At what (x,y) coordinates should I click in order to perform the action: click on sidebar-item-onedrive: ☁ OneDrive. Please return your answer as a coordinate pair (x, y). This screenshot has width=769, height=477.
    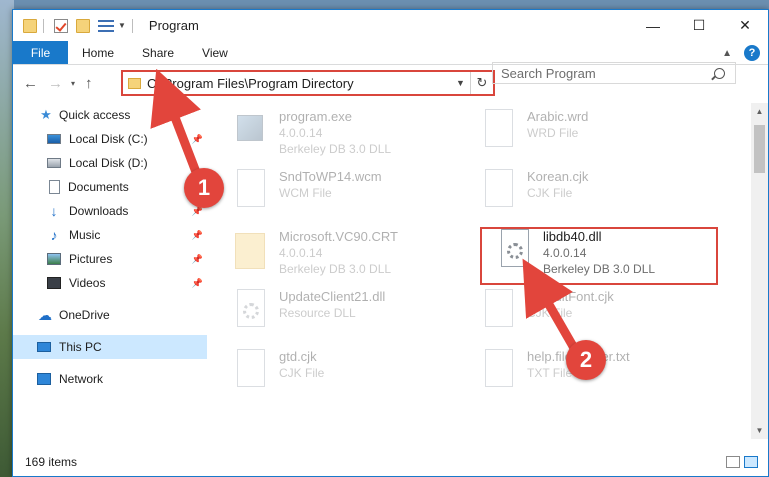
    Looking at the image, I should click on (110, 315).